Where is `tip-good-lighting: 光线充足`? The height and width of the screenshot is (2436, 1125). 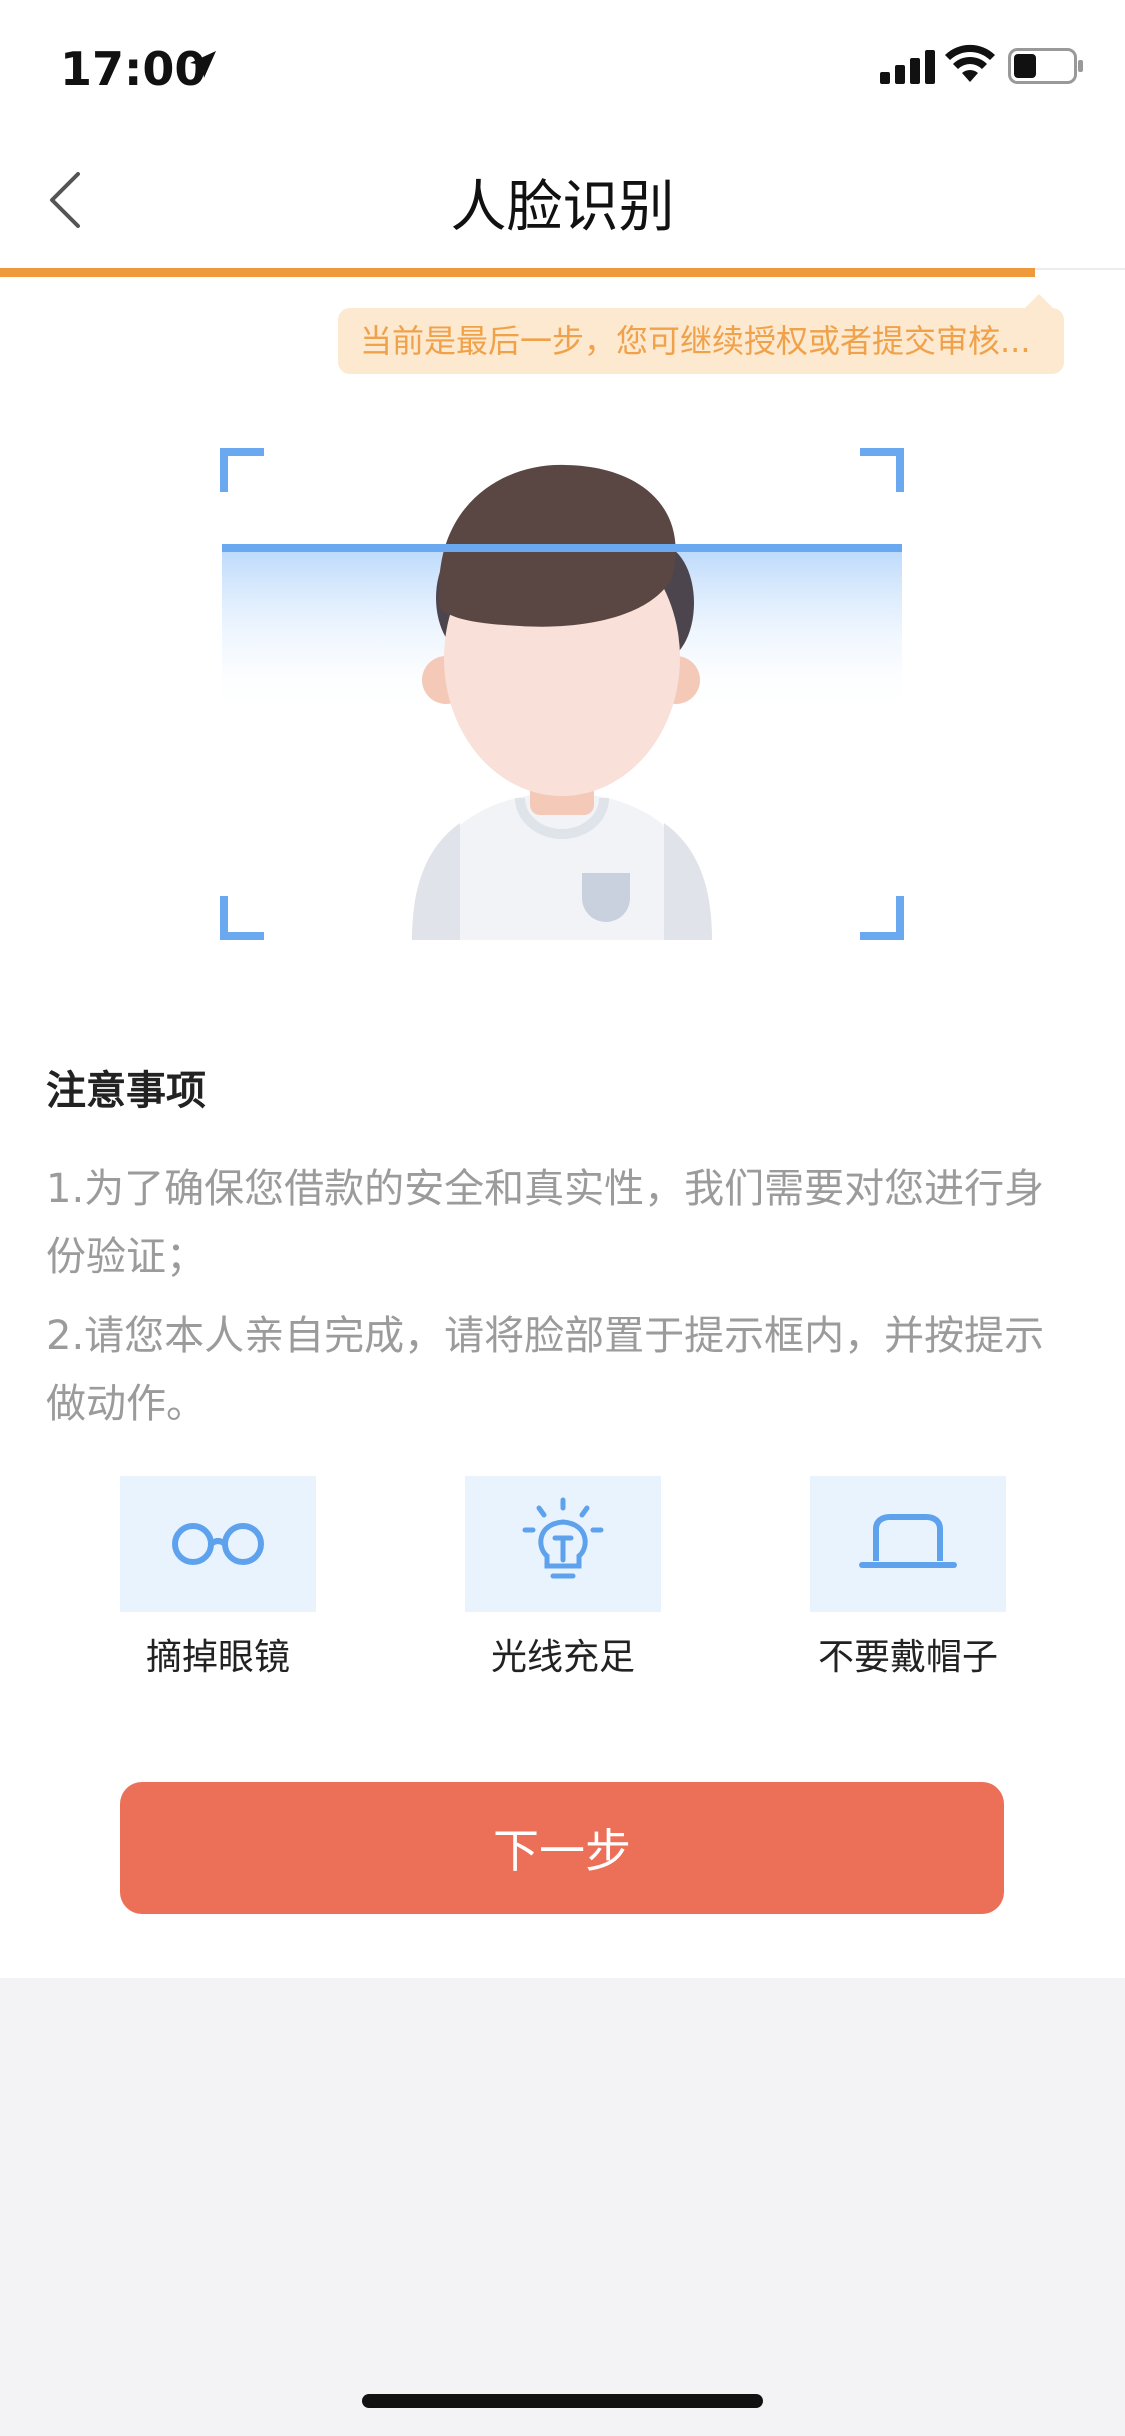
tip-good-lighting: 光线充足 is located at coordinates (563, 1578).